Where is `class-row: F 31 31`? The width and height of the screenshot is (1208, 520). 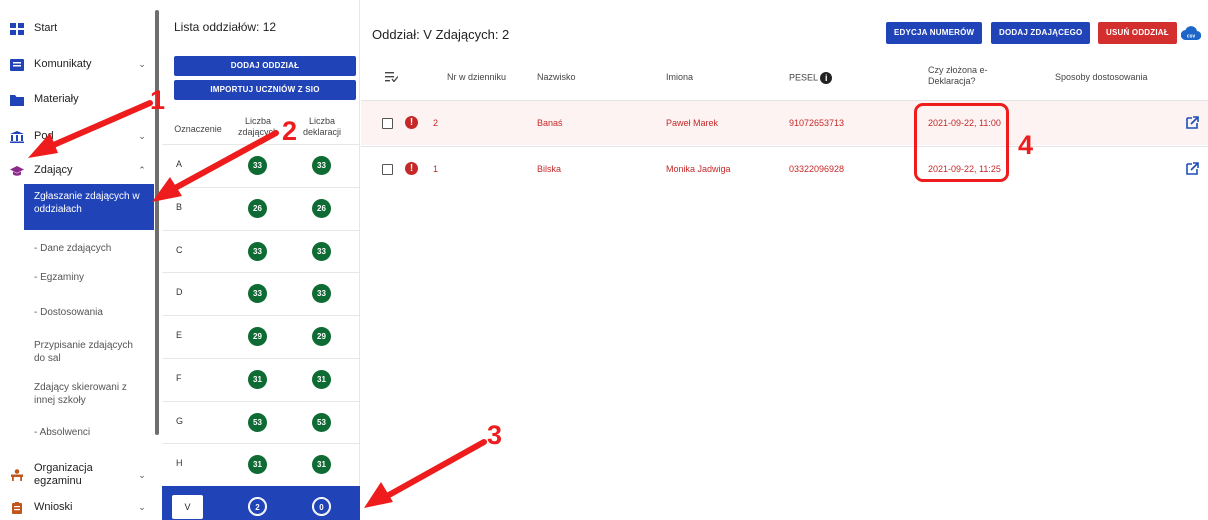 class-row: F 31 31 is located at coordinates (261, 379).